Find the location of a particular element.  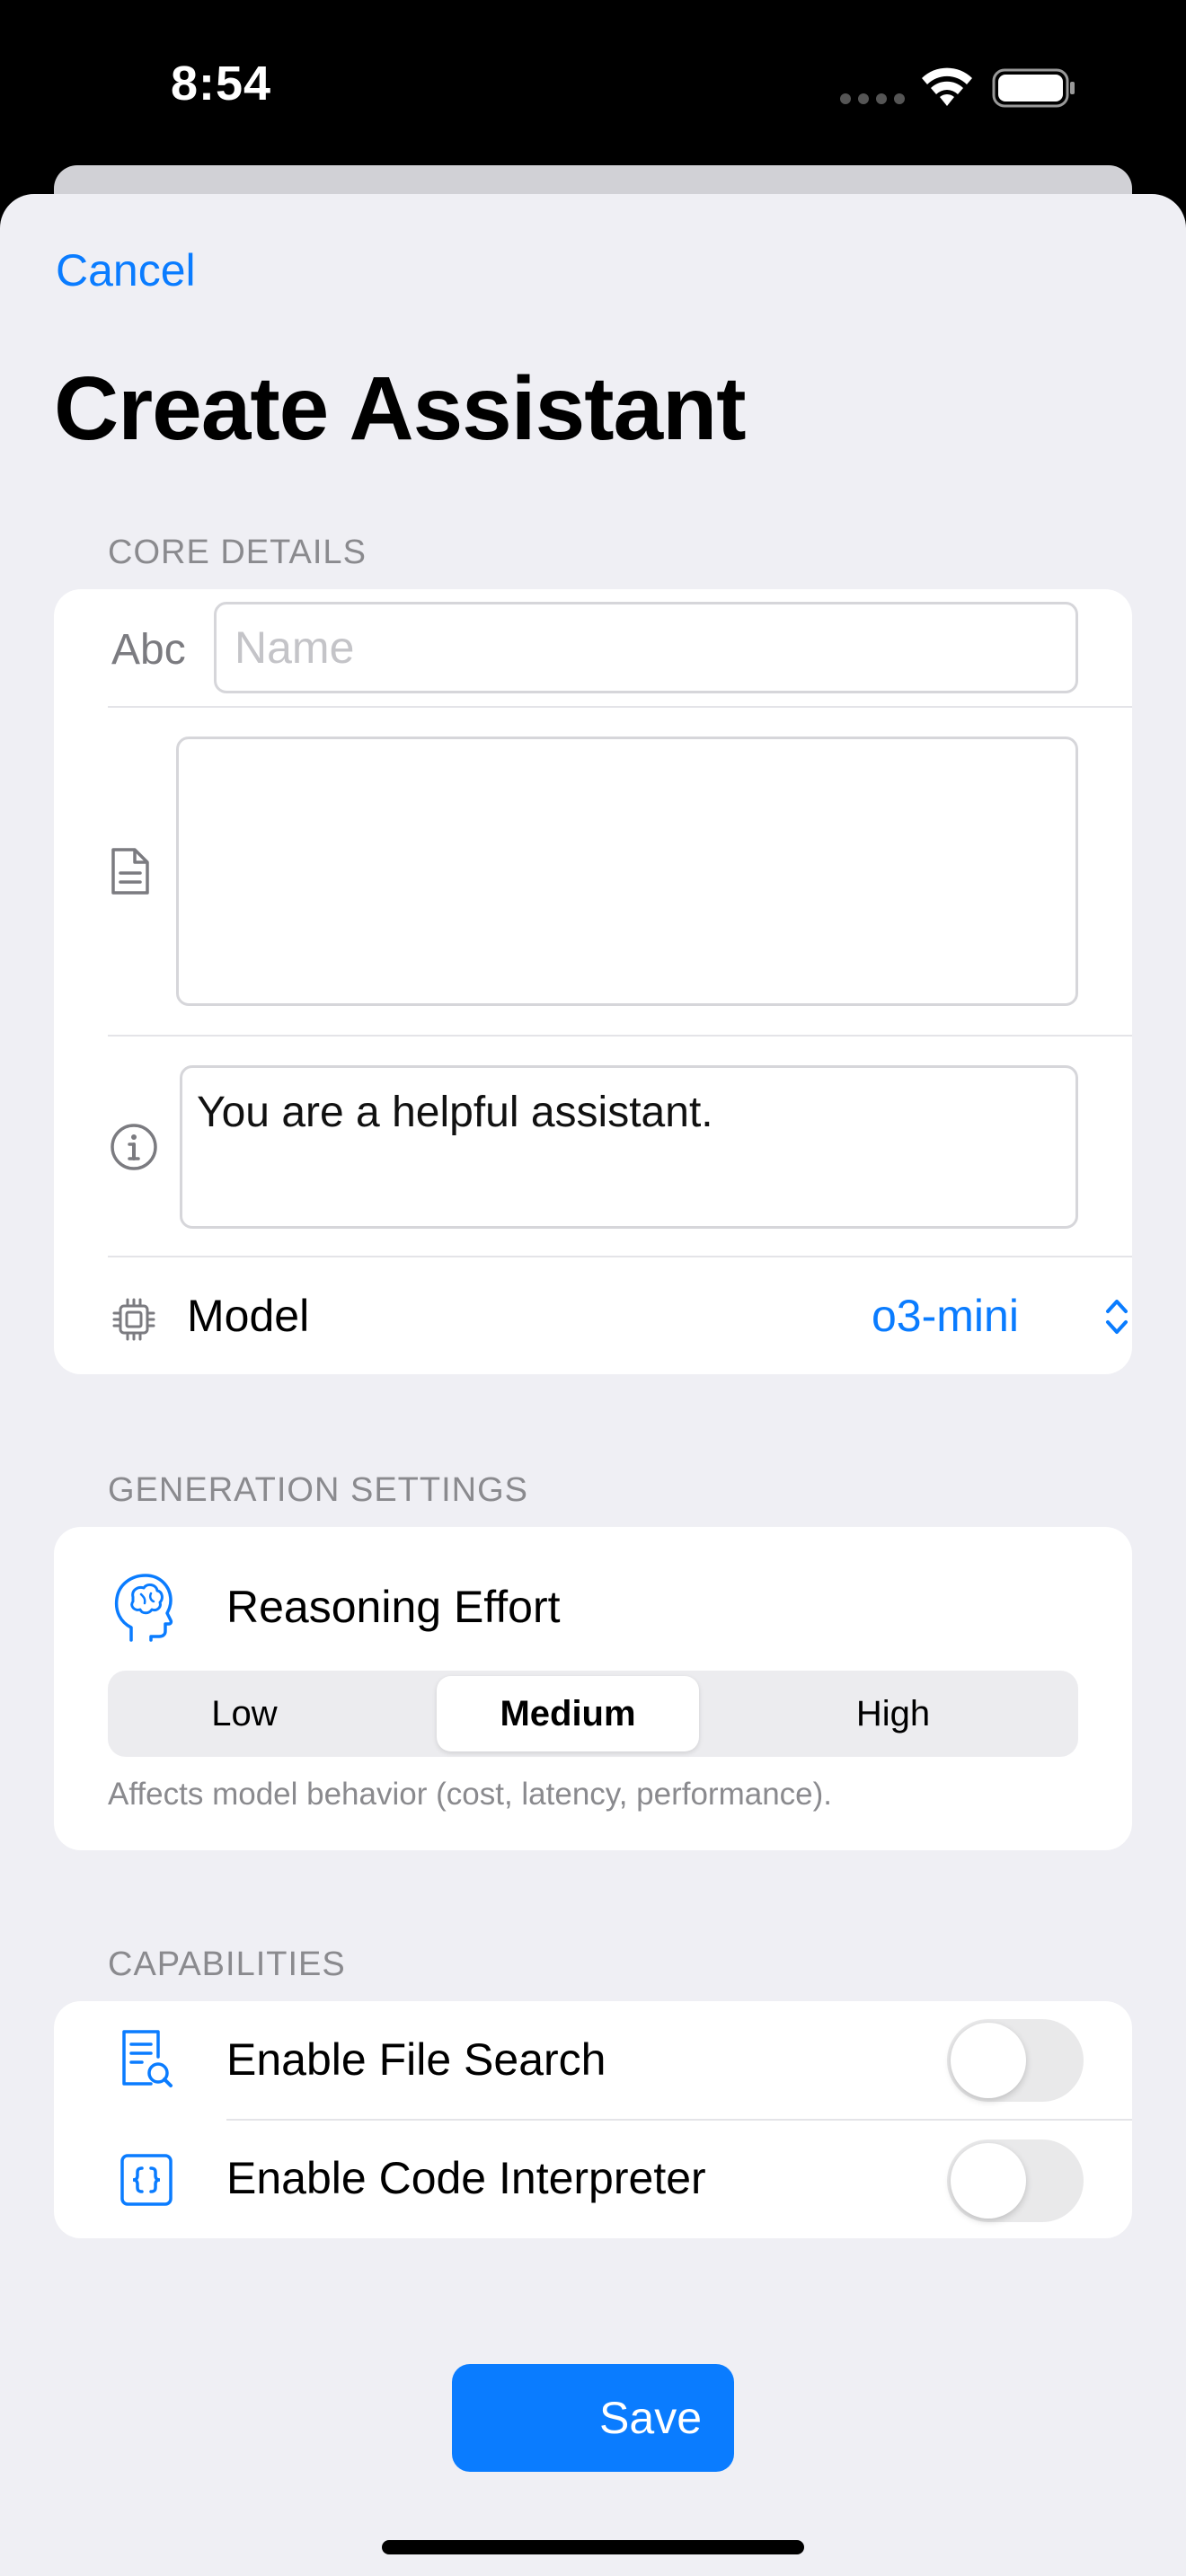

brain-head-icon is located at coordinates (143, 1608).